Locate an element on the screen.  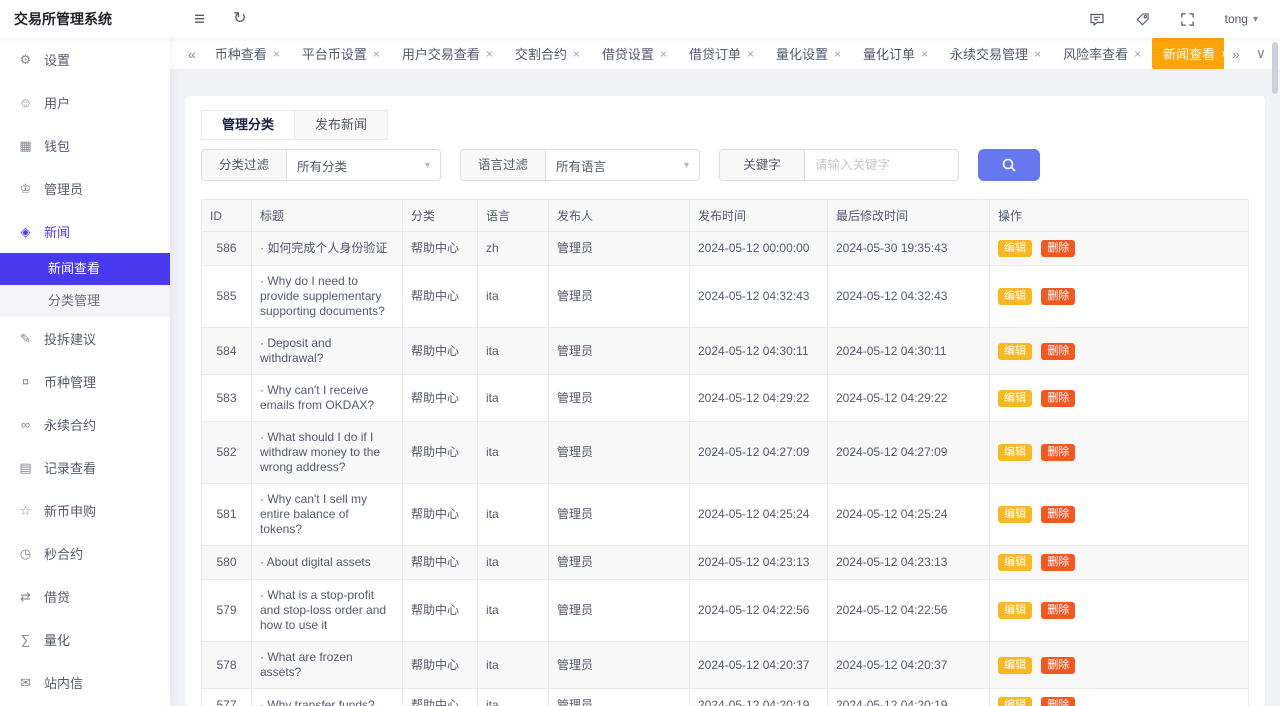
sidebar-item-perpetual-contract: ∞ 永续合约 is located at coordinates (85, 424).